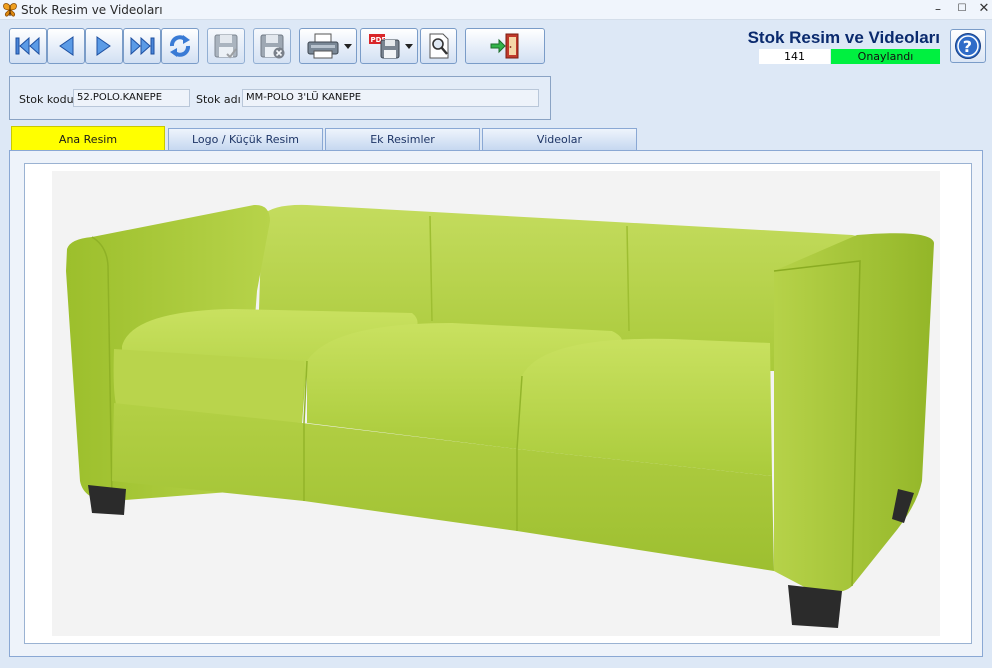  What do you see at coordinates (46, 99) in the screenshot?
I see `stok-kodu-label: Stok kodu` at bounding box center [46, 99].